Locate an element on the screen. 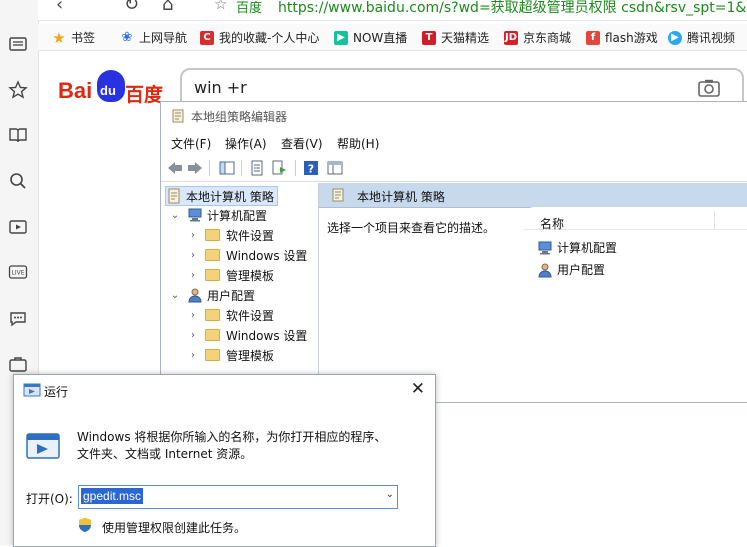 The height and width of the screenshot is (547, 747). paw-icon: ❀ is located at coordinates (127, 37).